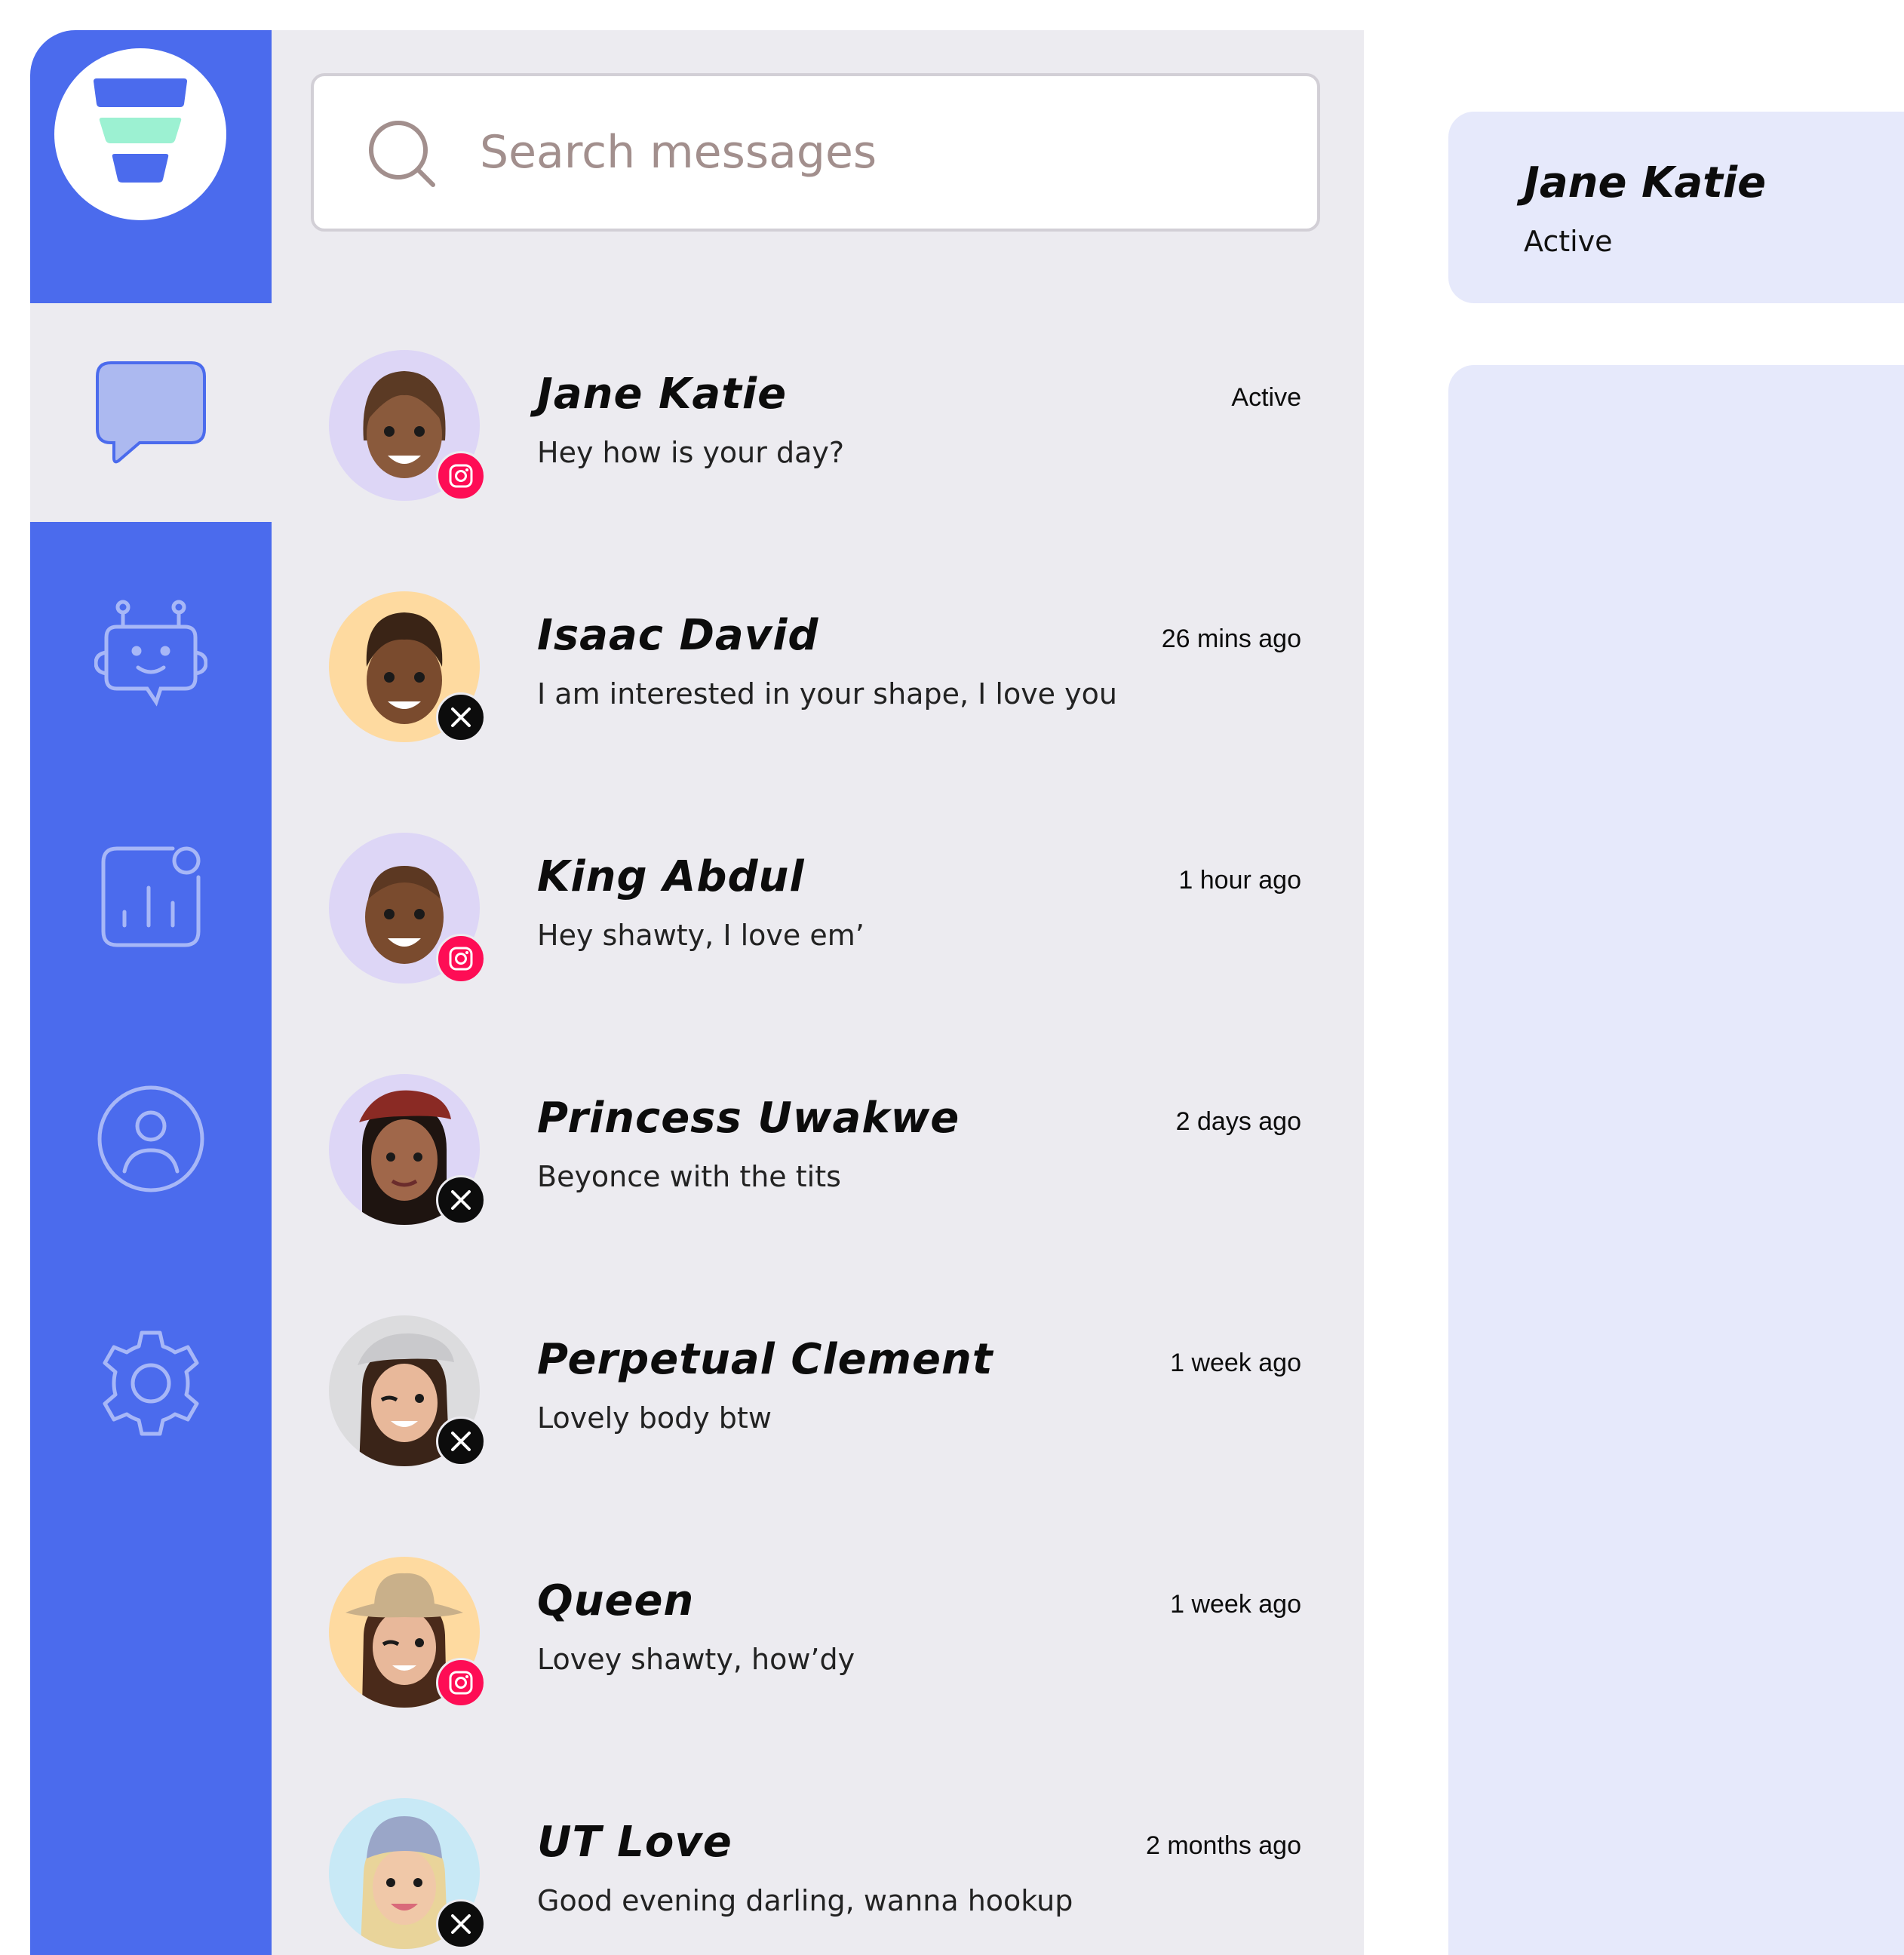 The image size is (1904, 1955). Describe the element at coordinates (671, 877) in the screenshot. I see `contact-name: King Abdul` at that location.